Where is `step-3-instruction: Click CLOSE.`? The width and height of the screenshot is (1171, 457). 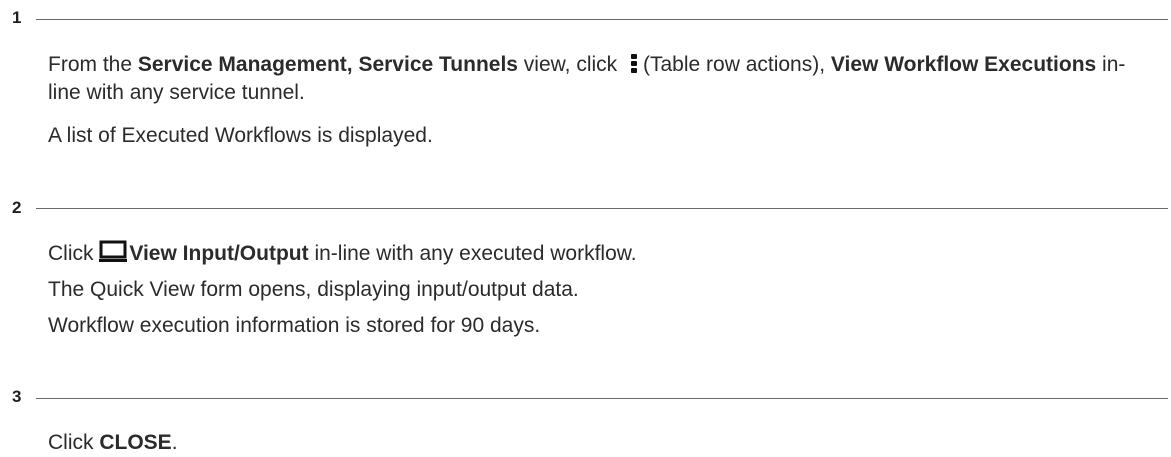
step-3-instruction: Click CLOSE. is located at coordinates (113, 442).